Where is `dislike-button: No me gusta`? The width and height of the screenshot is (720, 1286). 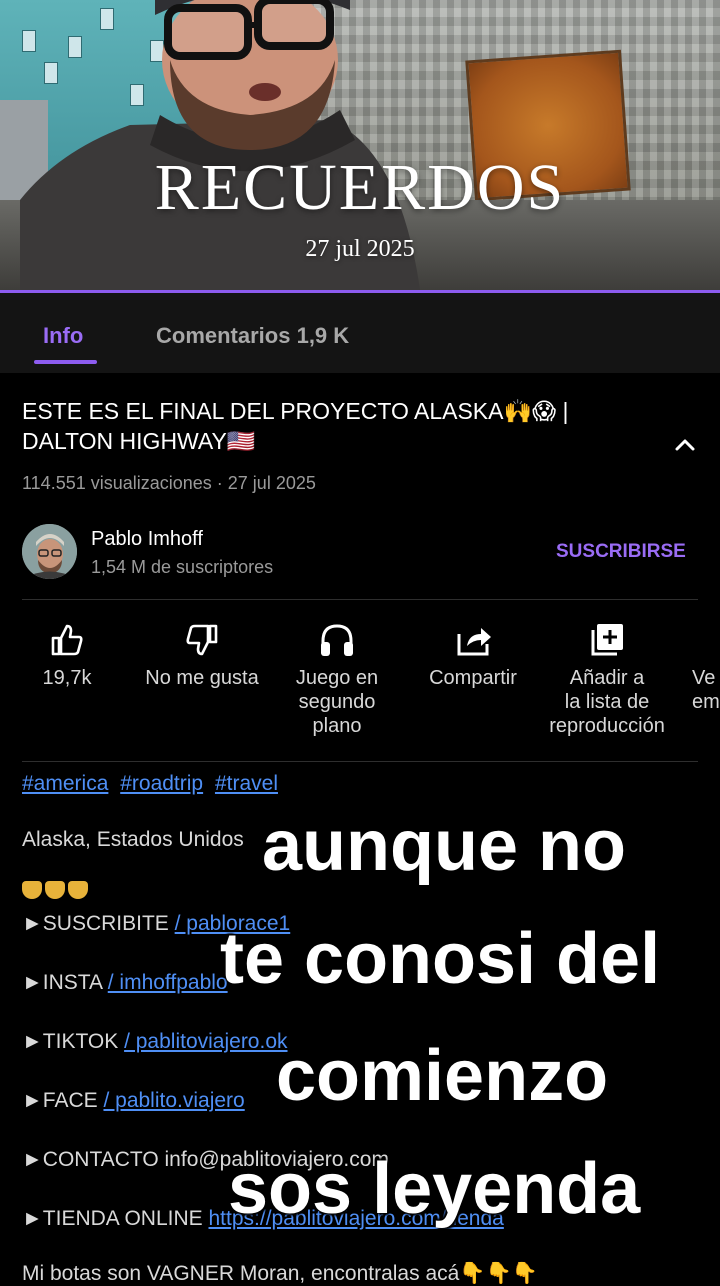 dislike-button: No me gusta is located at coordinates (202, 655).